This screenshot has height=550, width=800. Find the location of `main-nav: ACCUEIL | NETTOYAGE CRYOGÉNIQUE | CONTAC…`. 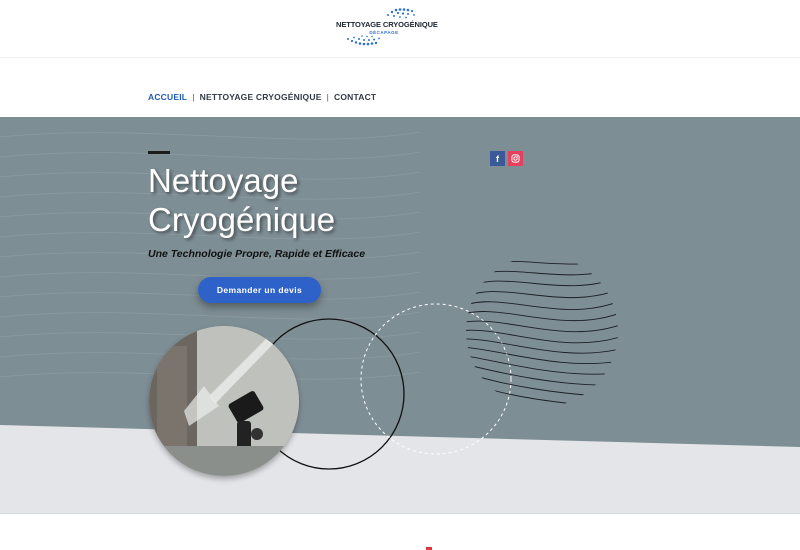

main-nav: ACCUEIL | NETTOYAGE CRYOGÉNIQUE | CONTAC… is located at coordinates (262, 97).